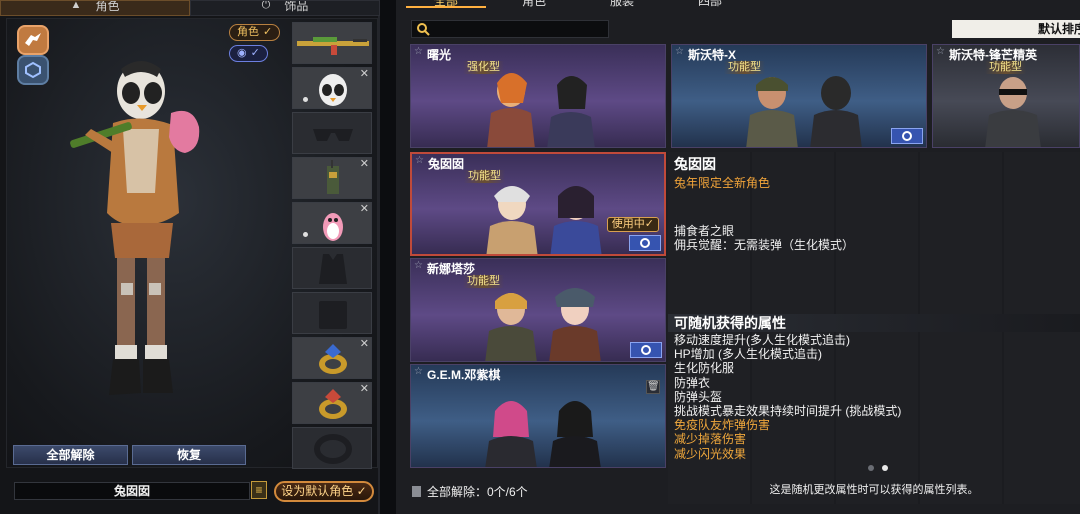  I want to click on character-card-natasha: ☆ 新娜塔莎 功能型, so click(538, 310).